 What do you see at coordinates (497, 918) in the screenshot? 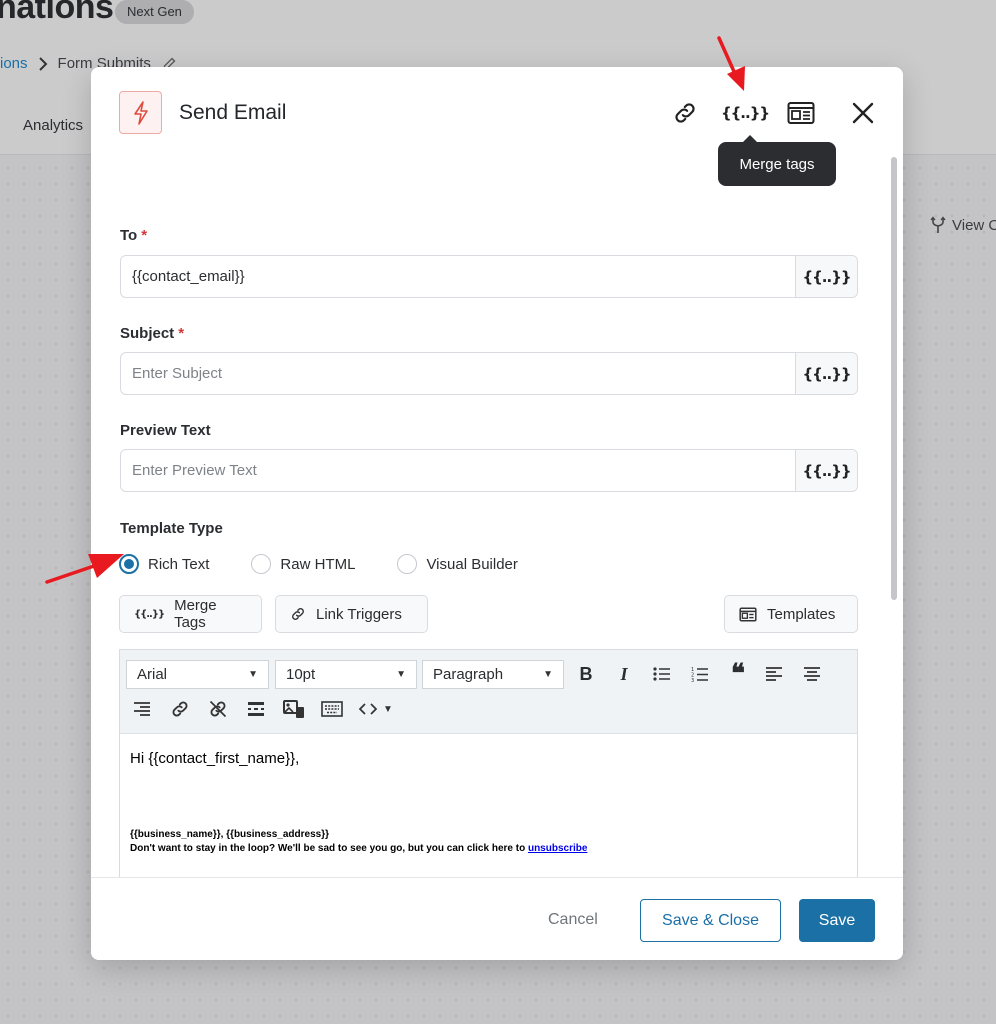
I see `modal-footer: Cancel Save & Close Save` at bounding box center [497, 918].